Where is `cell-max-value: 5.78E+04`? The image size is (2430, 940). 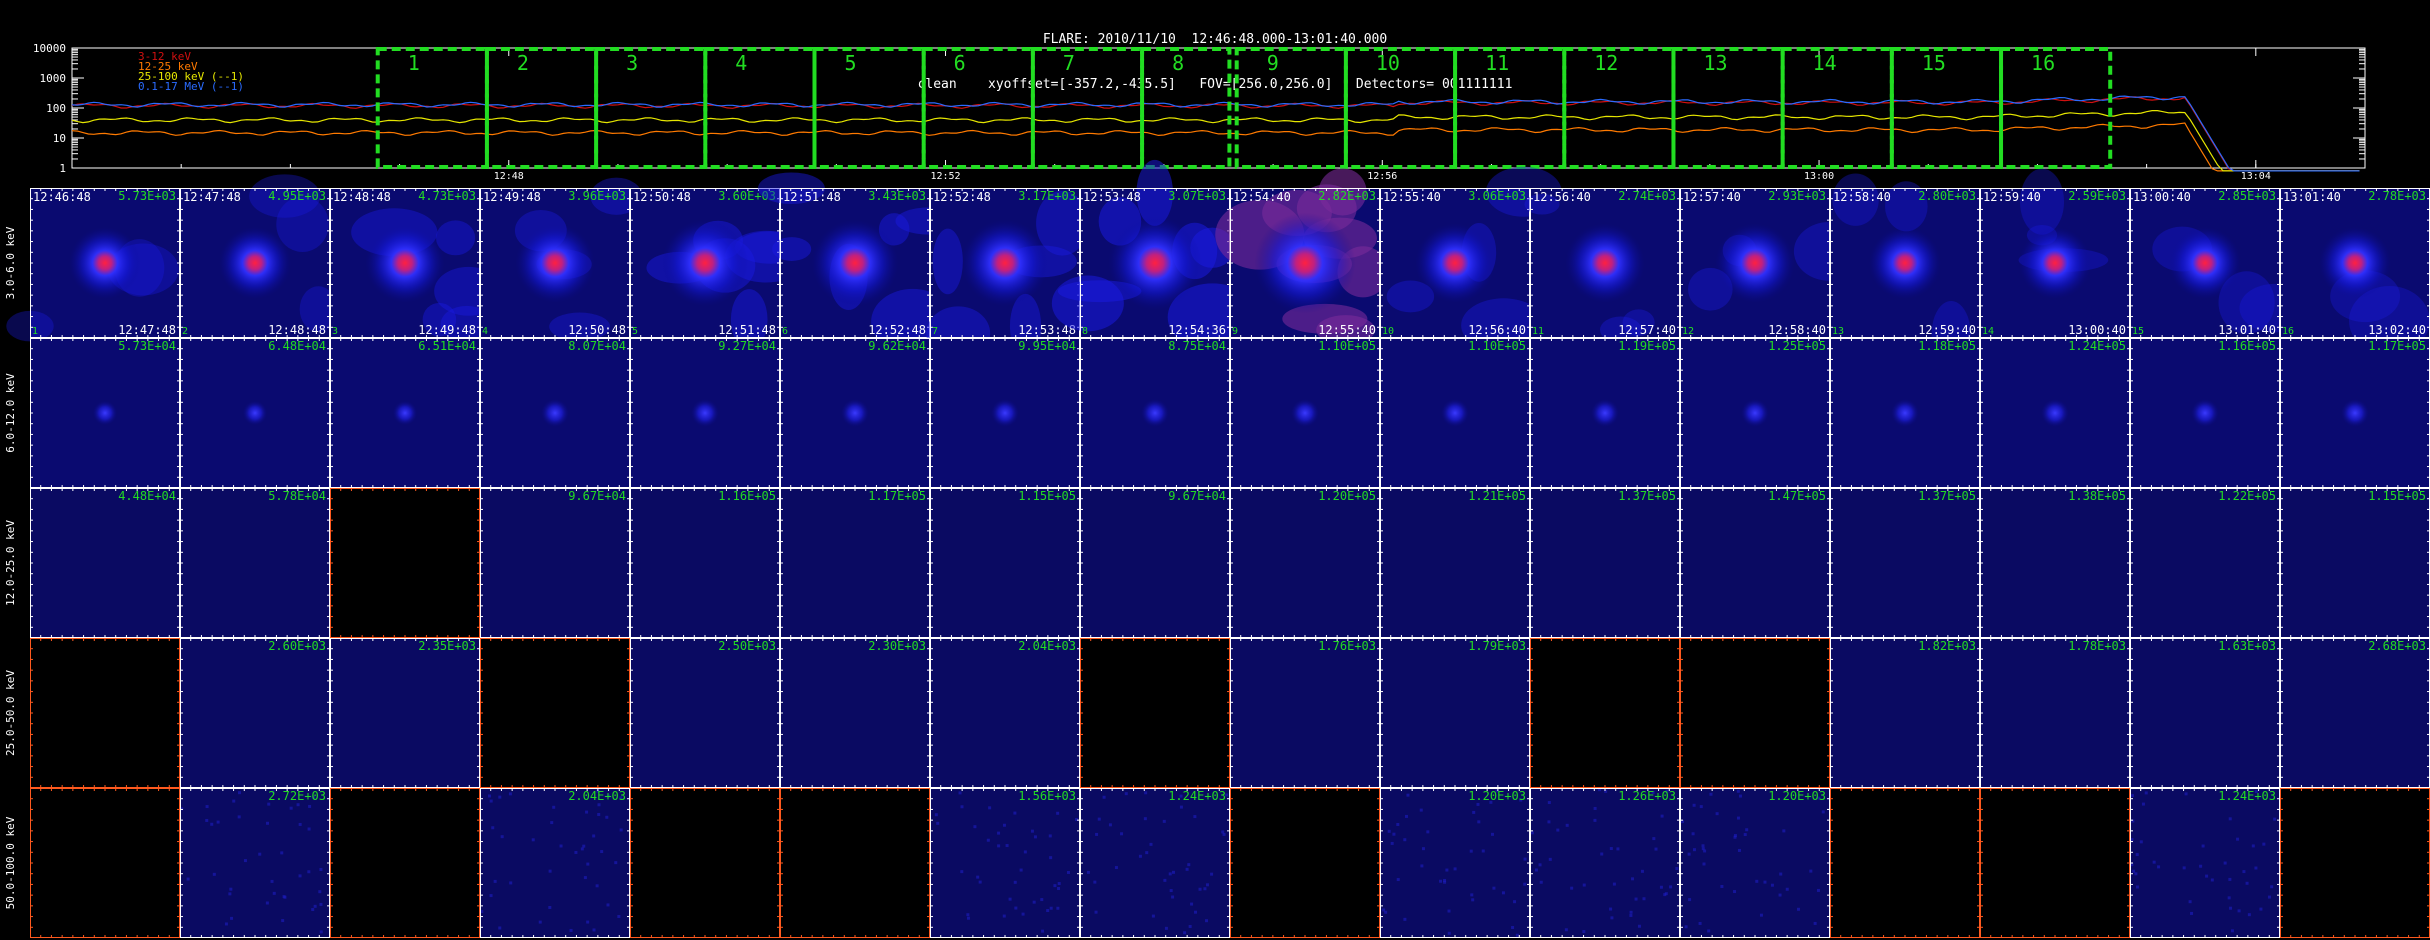
cell-max-value: 5.78E+04 is located at coordinates (297, 496).